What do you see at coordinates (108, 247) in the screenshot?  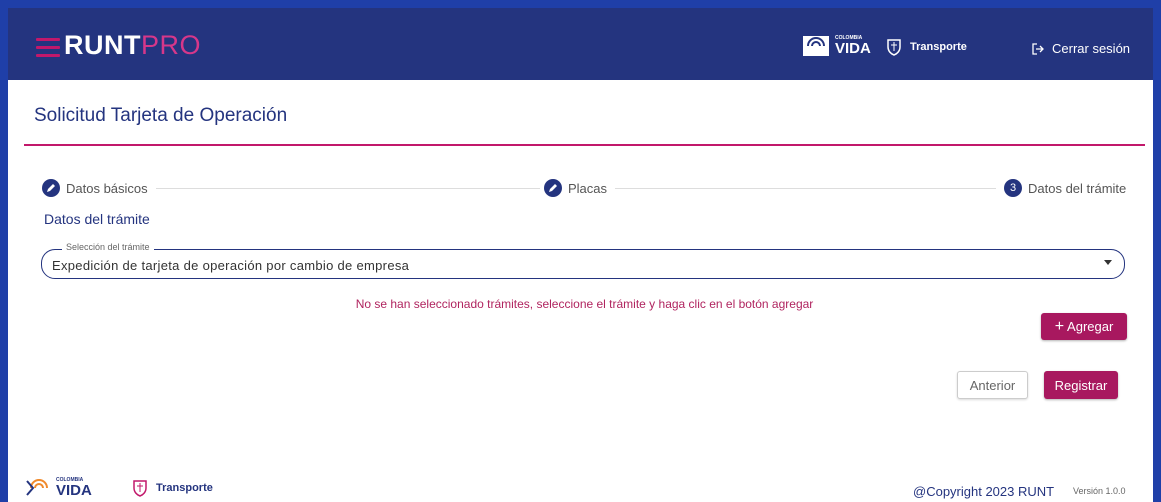 I see `select-legend: Selección del trámite` at bounding box center [108, 247].